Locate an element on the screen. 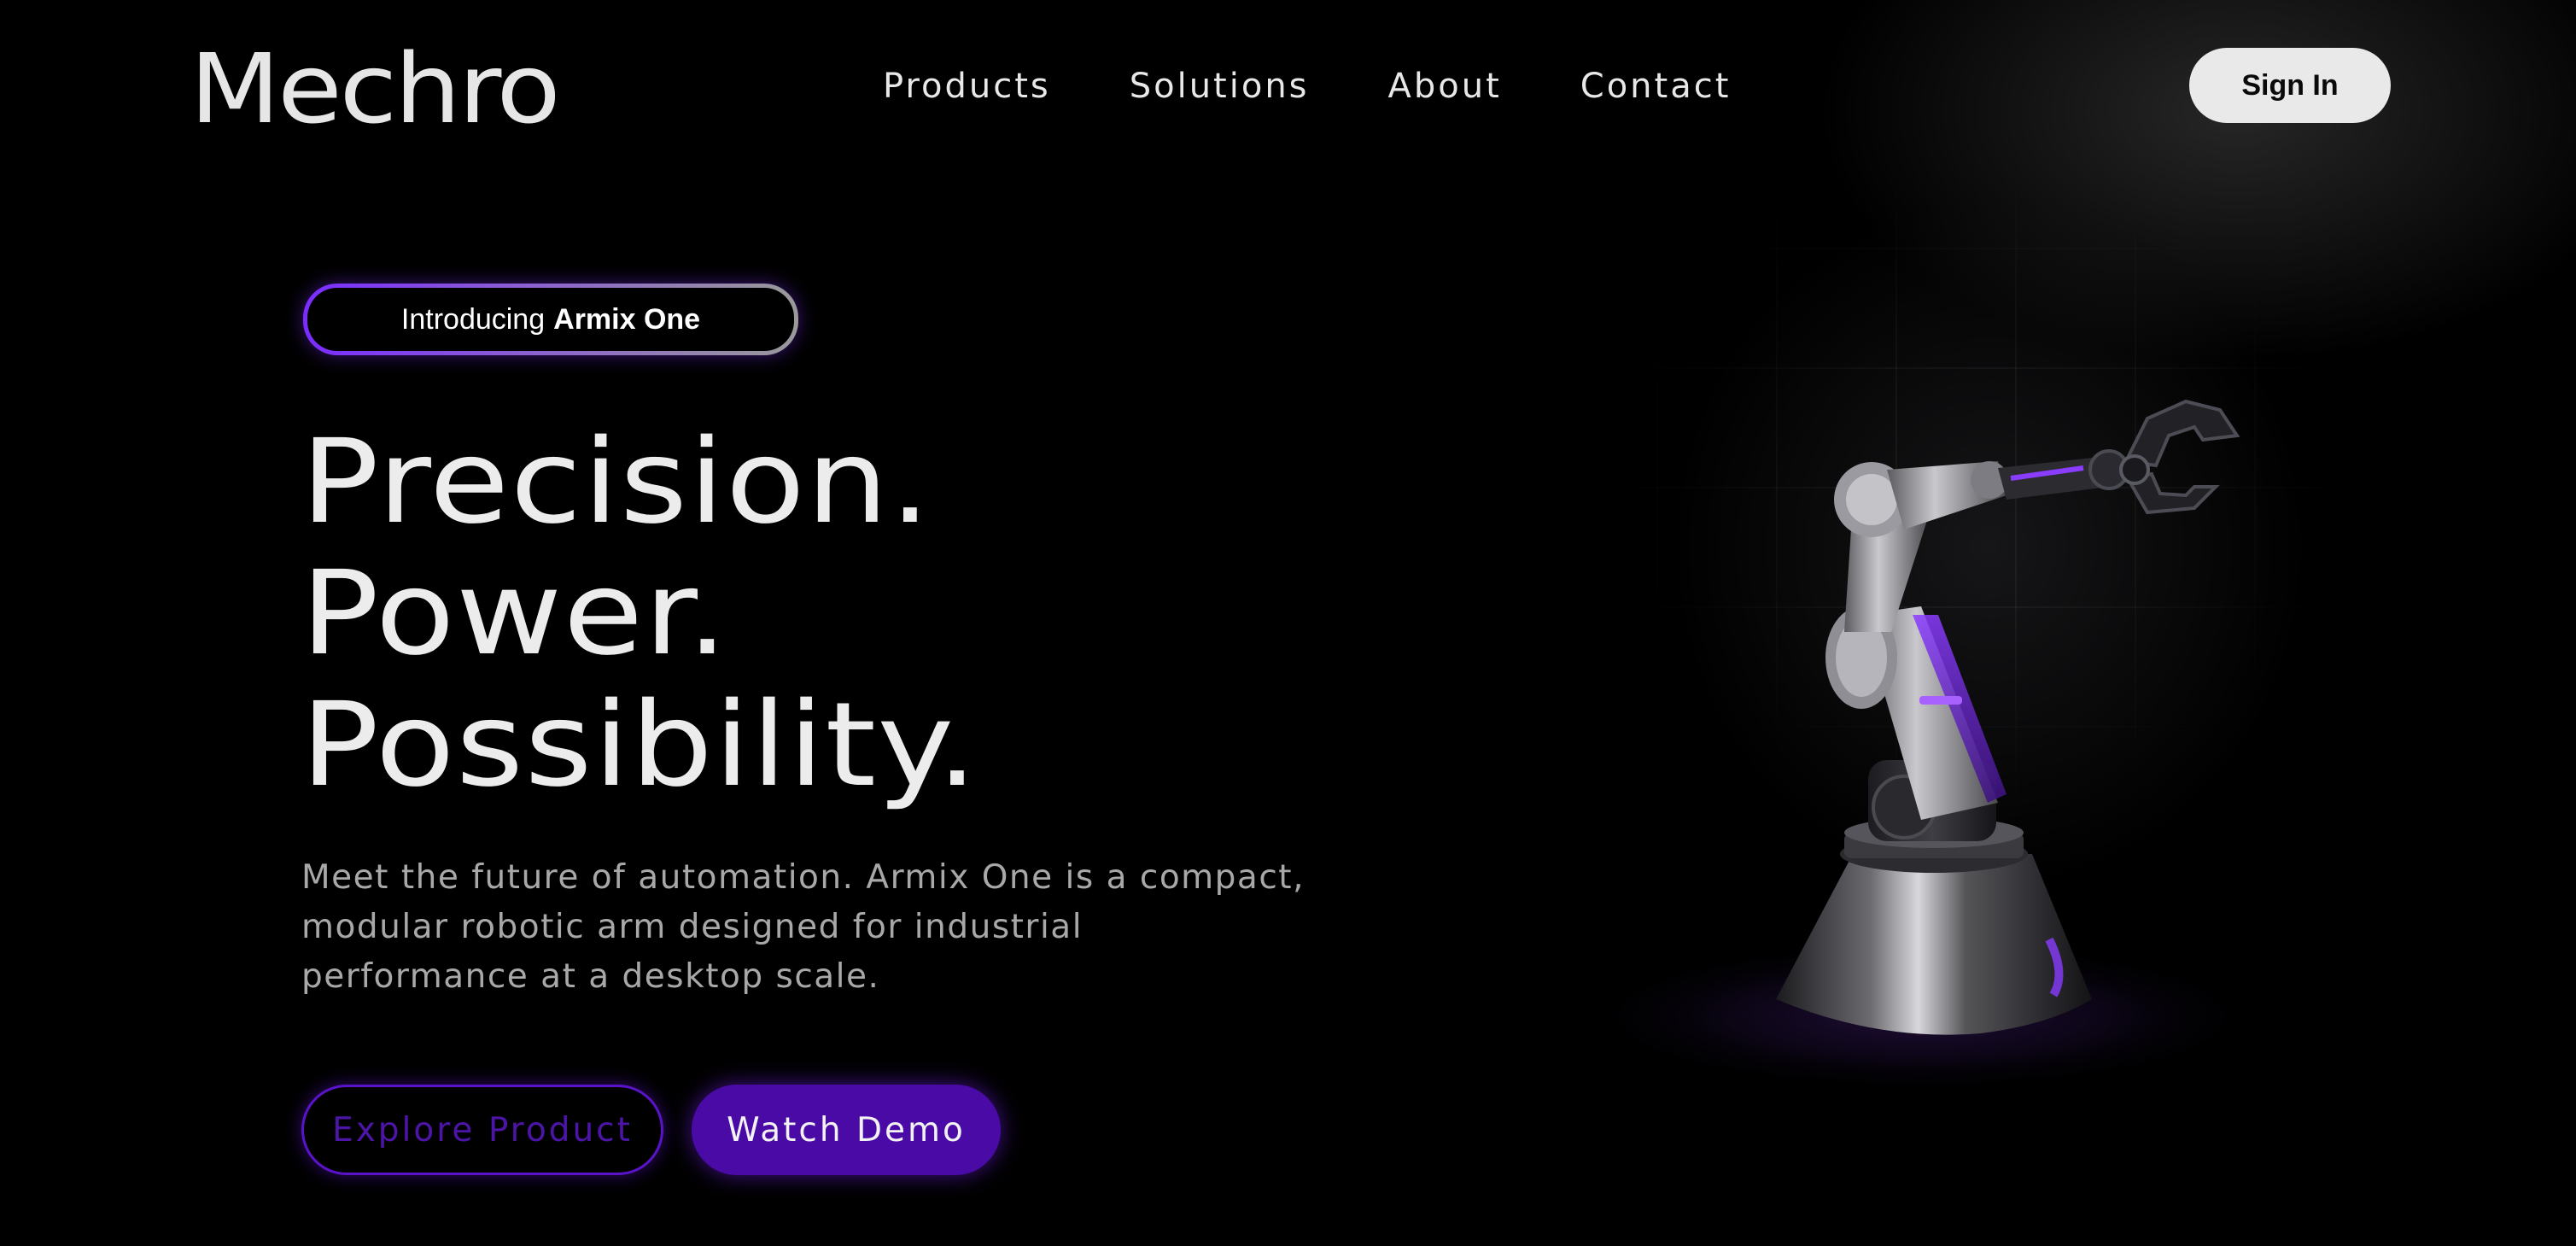  nav-item-products: Products is located at coordinates (967, 86).